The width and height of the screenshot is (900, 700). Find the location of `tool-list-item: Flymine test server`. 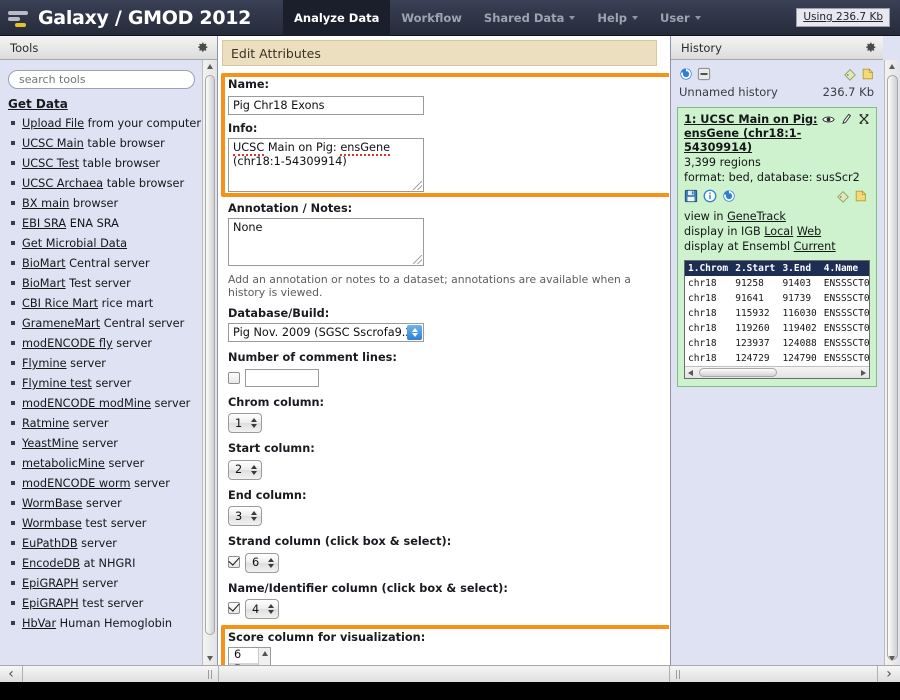

tool-list-item: Flymine test server is located at coordinates (106, 384).